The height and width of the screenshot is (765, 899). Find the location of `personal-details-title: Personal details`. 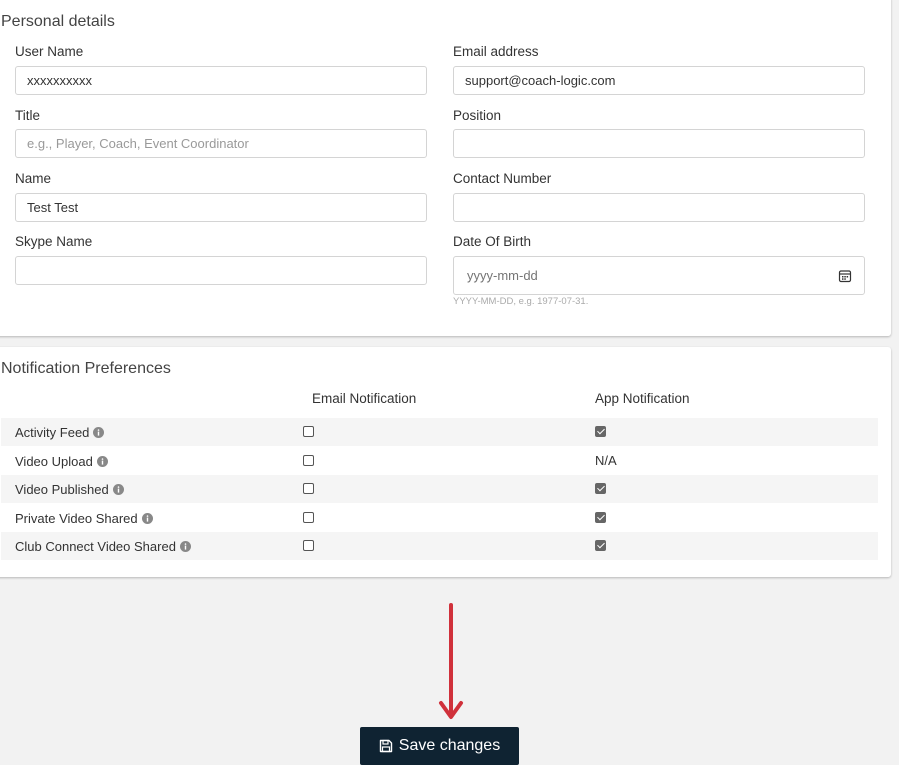

personal-details-title: Personal details is located at coordinates (58, 21).